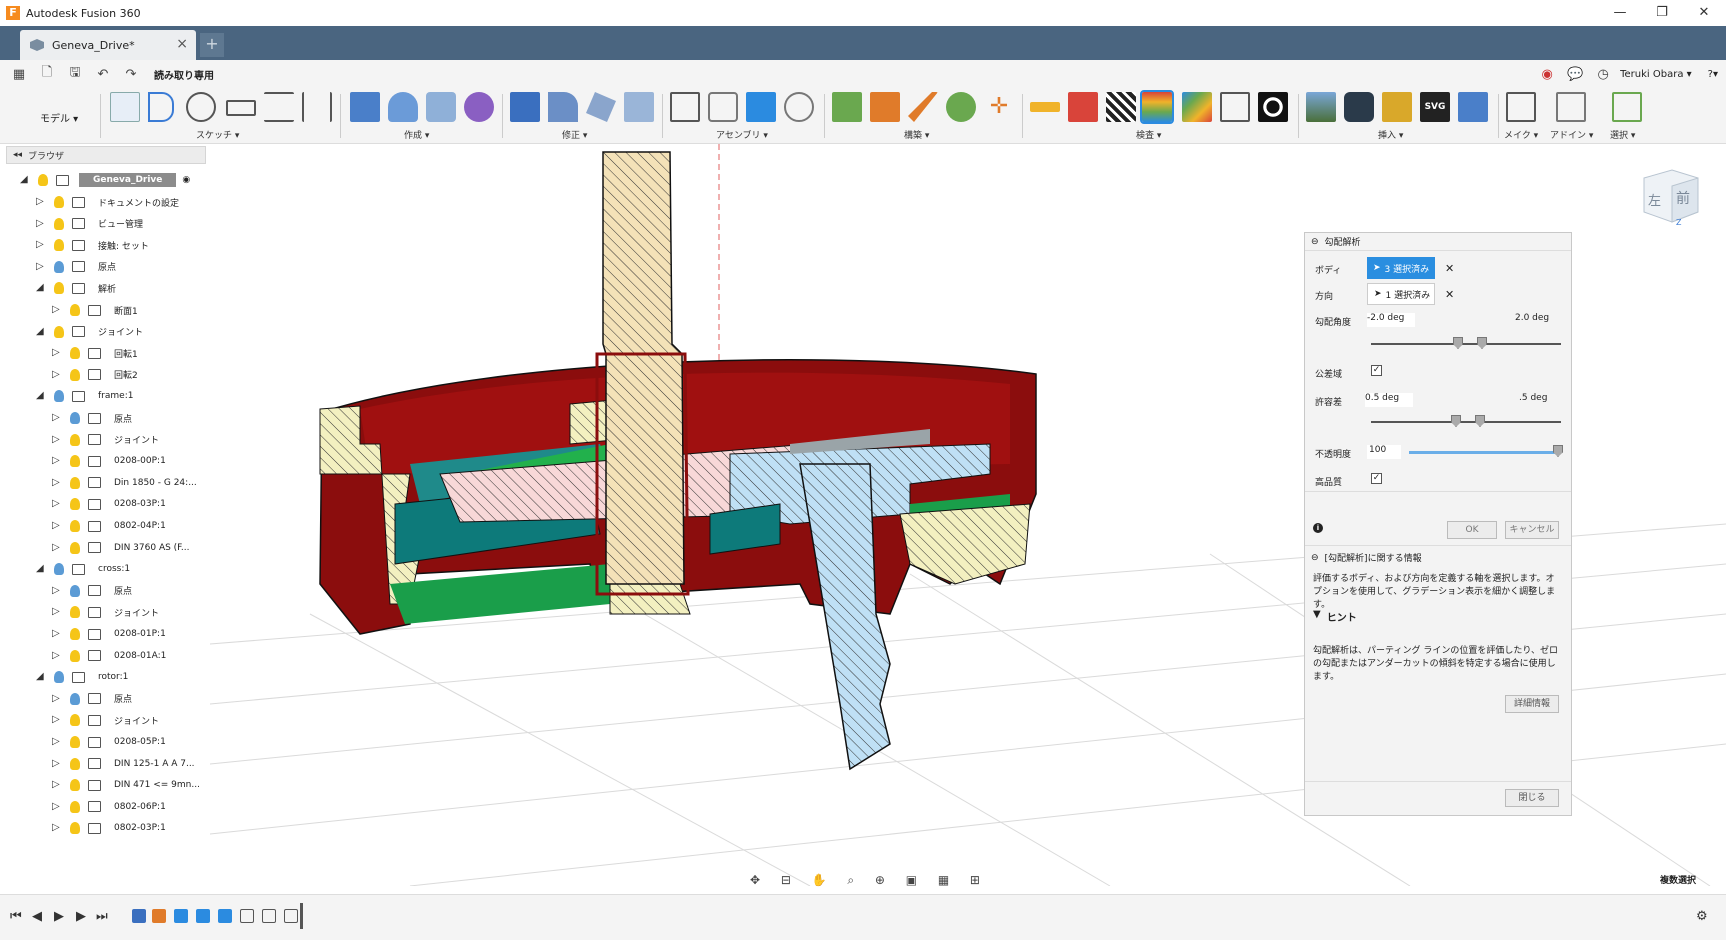  What do you see at coordinates (217, 134) in the screenshot?
I see `group-sketch: スケッチ ▾` at bounding box center [217, 134].